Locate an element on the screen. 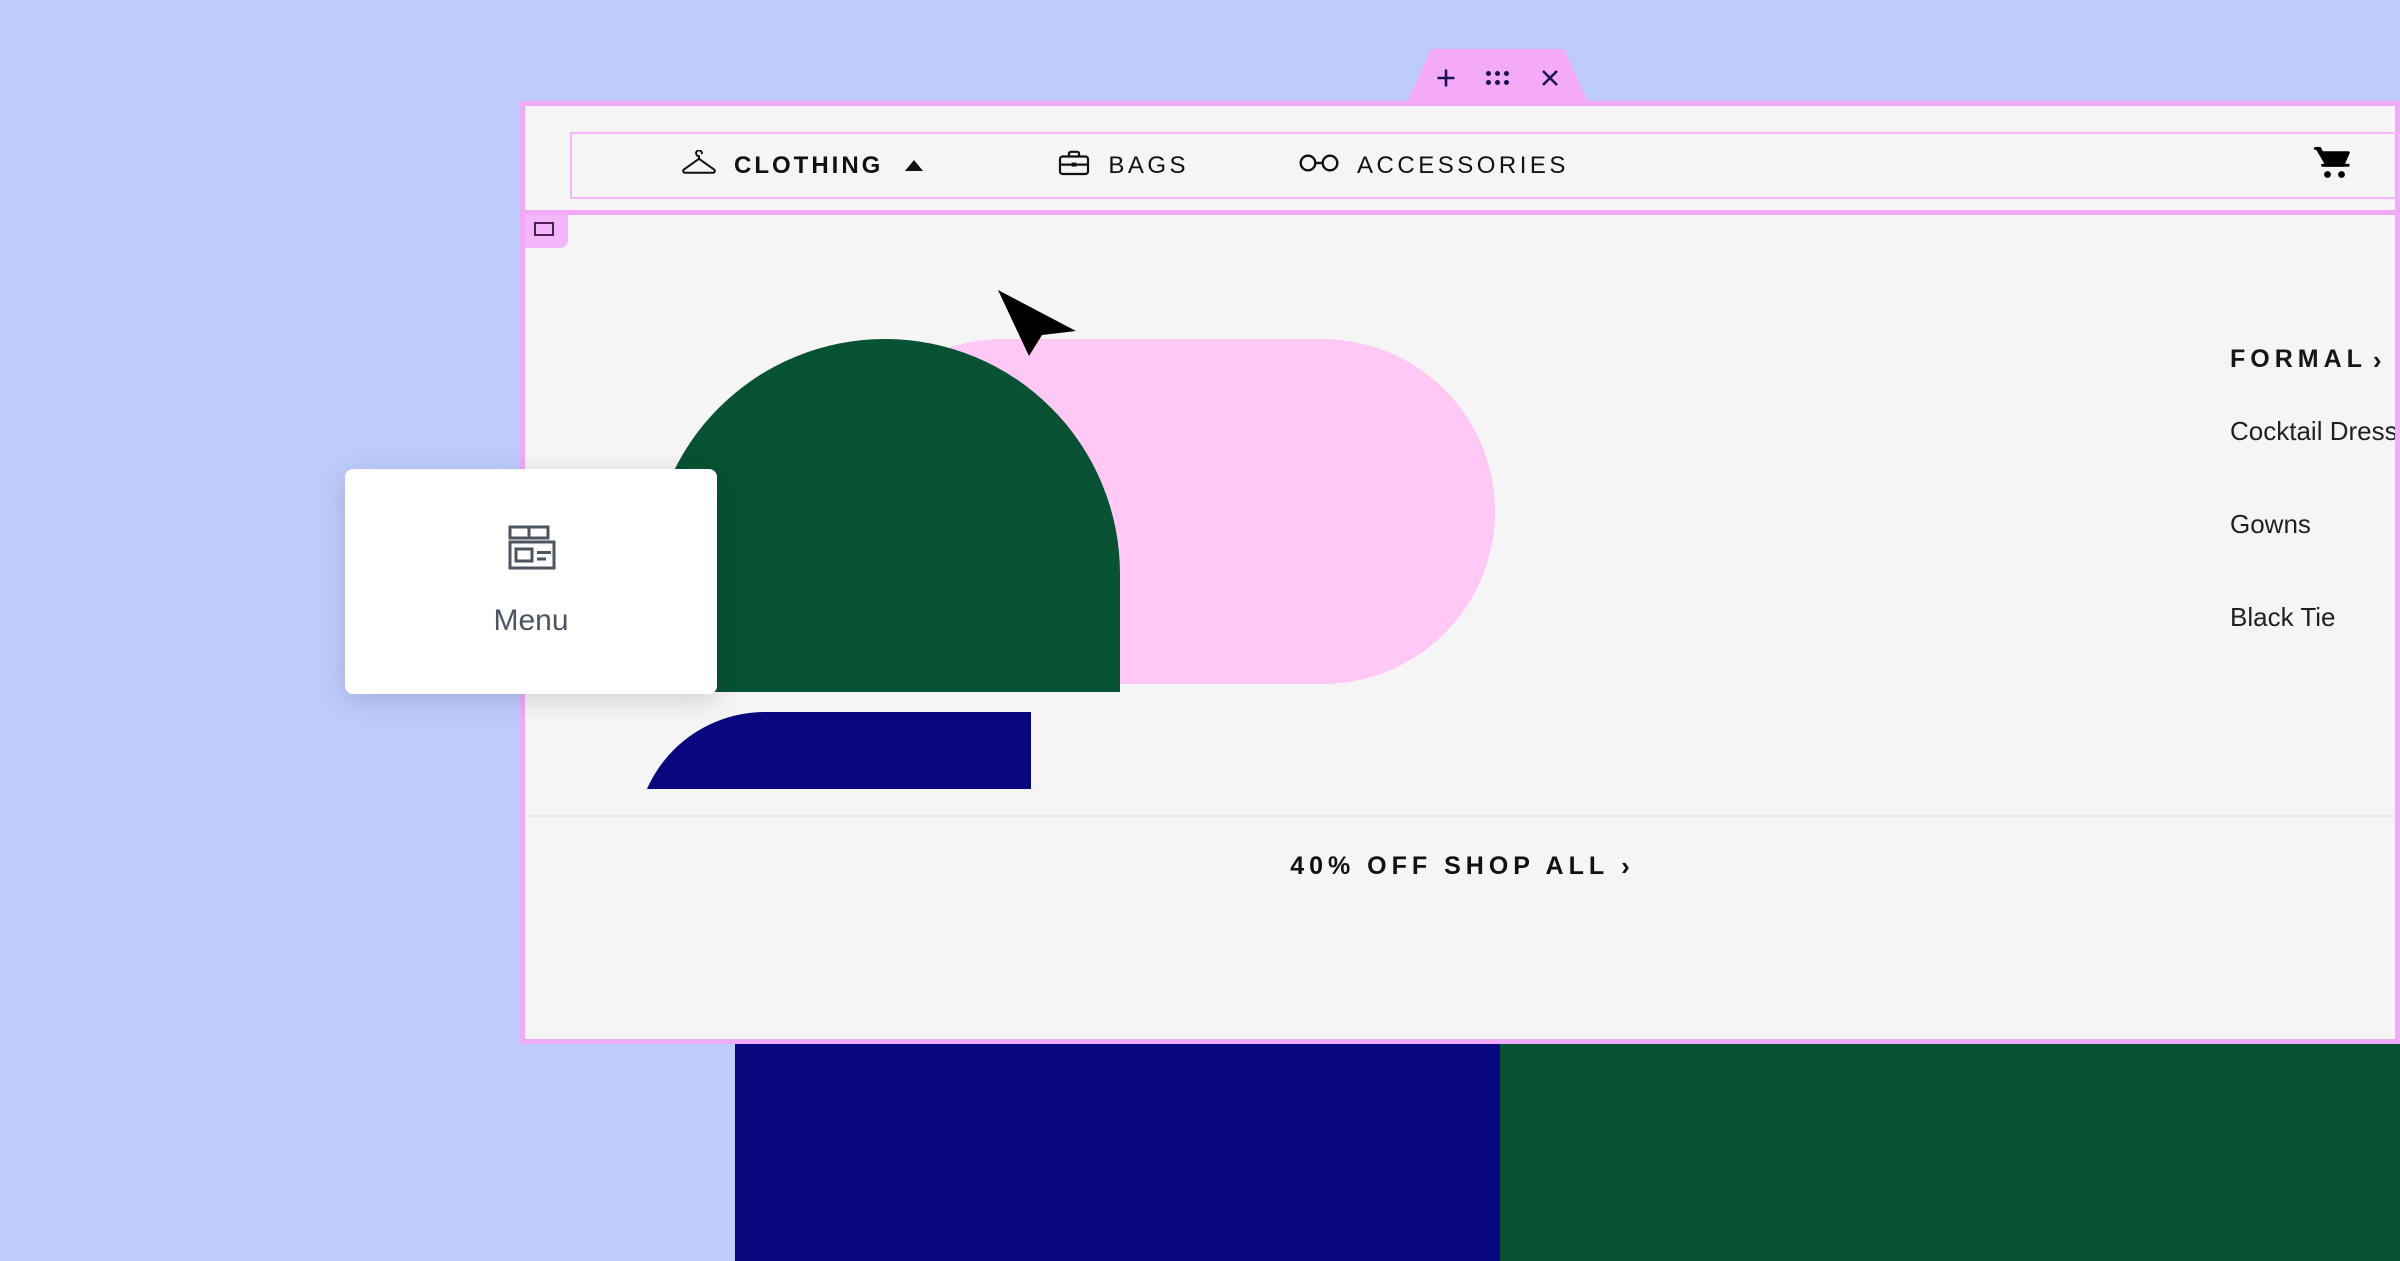 This screenshot has width=2400, height=1261. window-frame-icon is located at coordinates (546, 231).